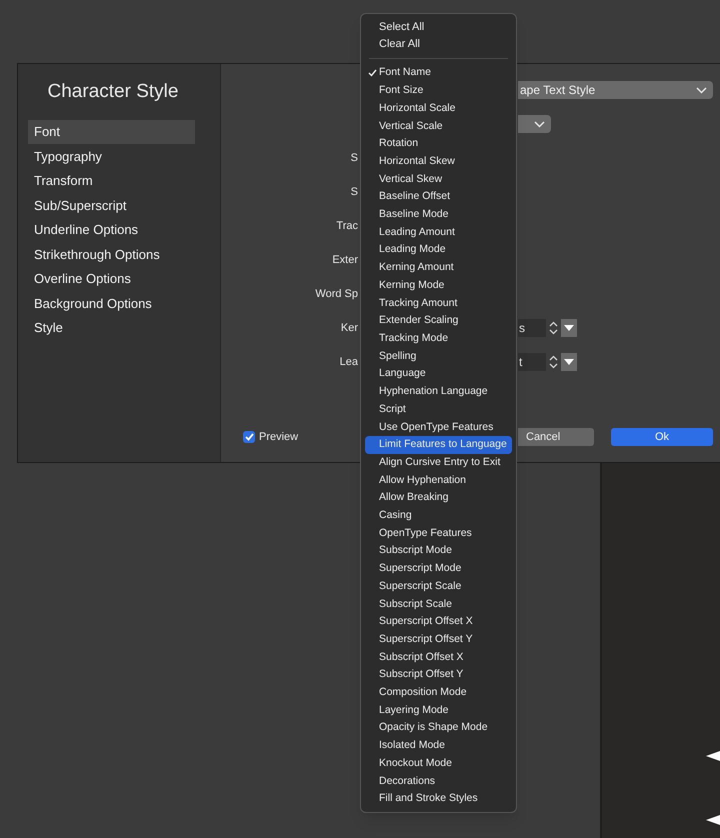  What do you see at coordinates (438, 392) in the screenshot?
I see `menu-item: Hyphenation Language` at bounding box center [438, 392].